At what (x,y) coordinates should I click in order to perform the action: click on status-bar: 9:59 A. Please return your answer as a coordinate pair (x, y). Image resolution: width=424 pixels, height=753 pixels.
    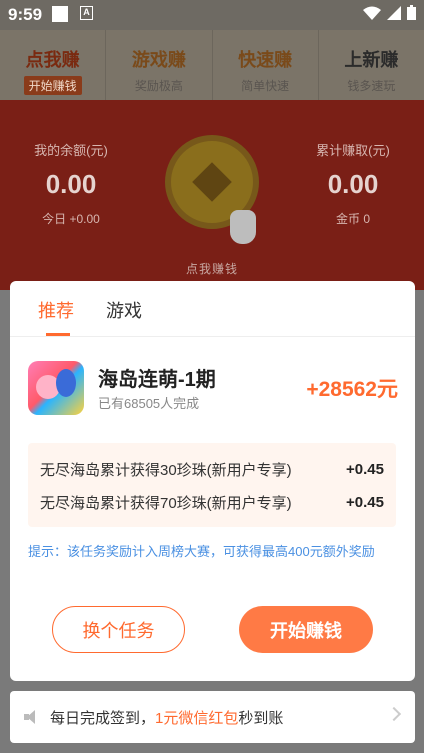
    Looking at the image, I should click on (212, 15).